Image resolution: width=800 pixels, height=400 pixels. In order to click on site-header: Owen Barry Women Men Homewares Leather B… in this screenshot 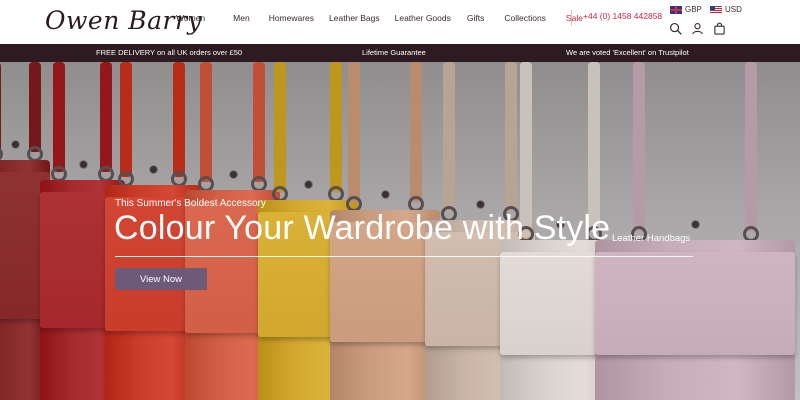, I will do `click(400, 22)`.